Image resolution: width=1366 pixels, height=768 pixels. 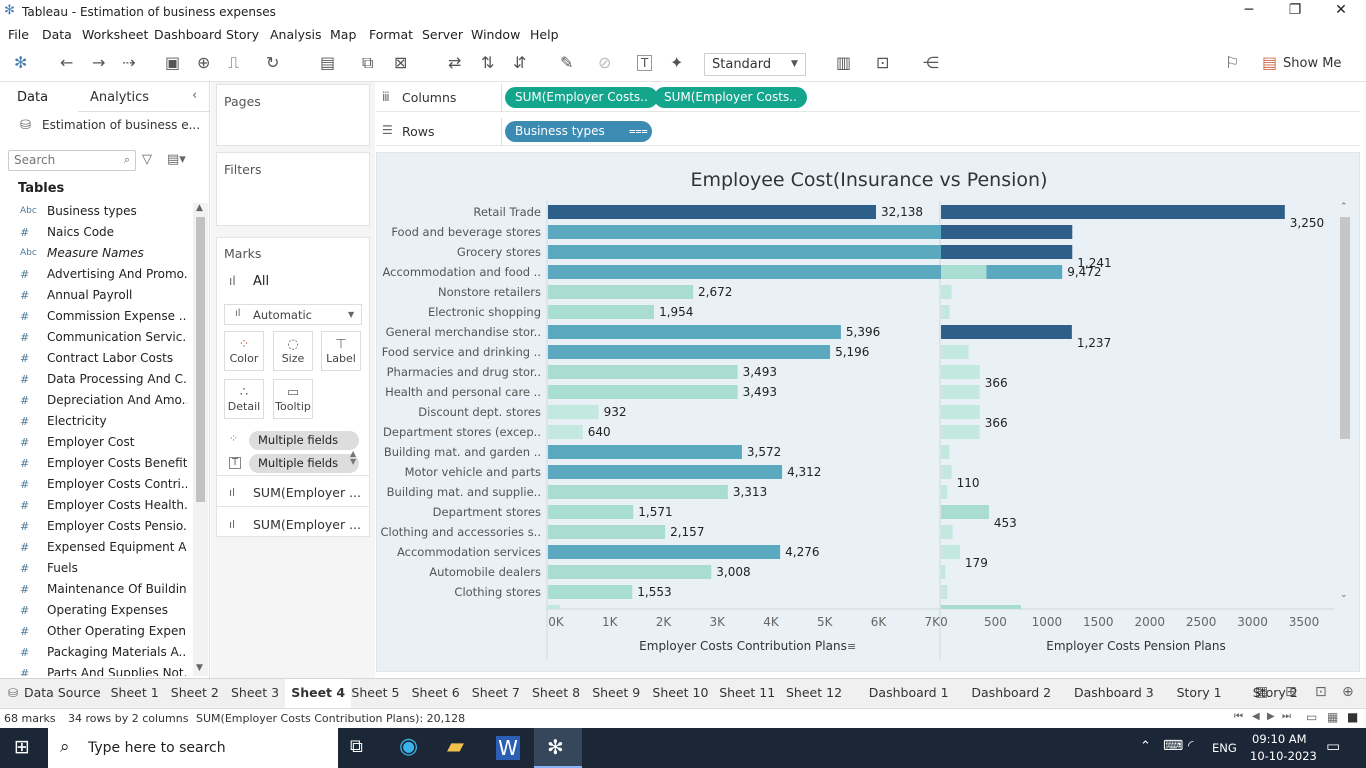 What do you see at coordinates (1283, 756) in the screenshot?
I see `clock-date: 10-10-2023` at bounding box center [1283, 756].